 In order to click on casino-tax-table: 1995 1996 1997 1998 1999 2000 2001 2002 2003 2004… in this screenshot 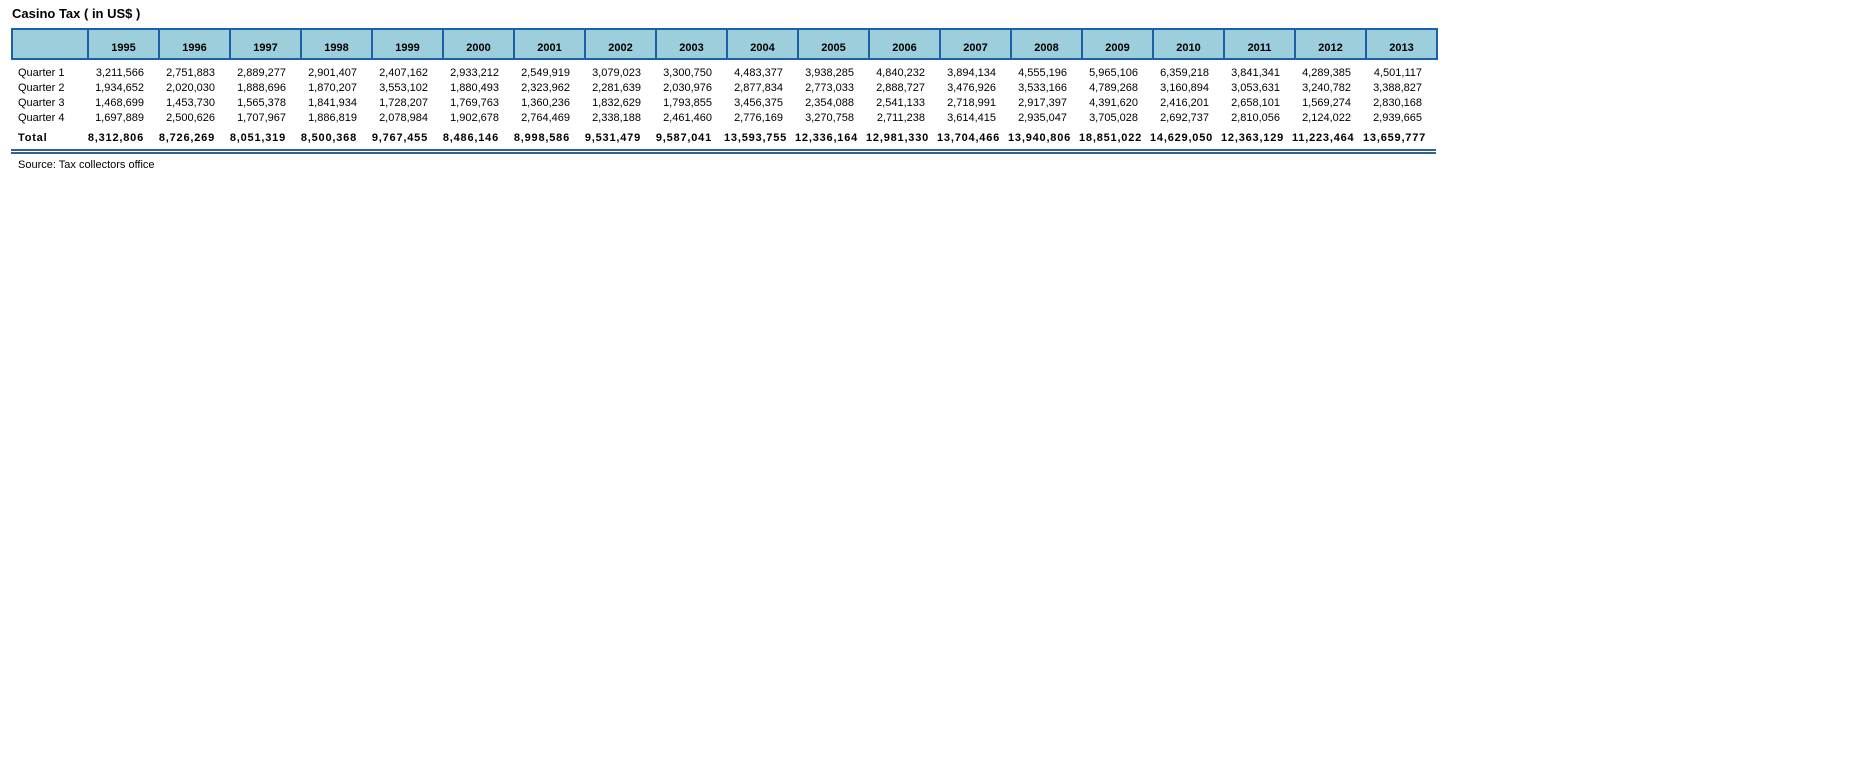, I will do `click(724, 99)`.